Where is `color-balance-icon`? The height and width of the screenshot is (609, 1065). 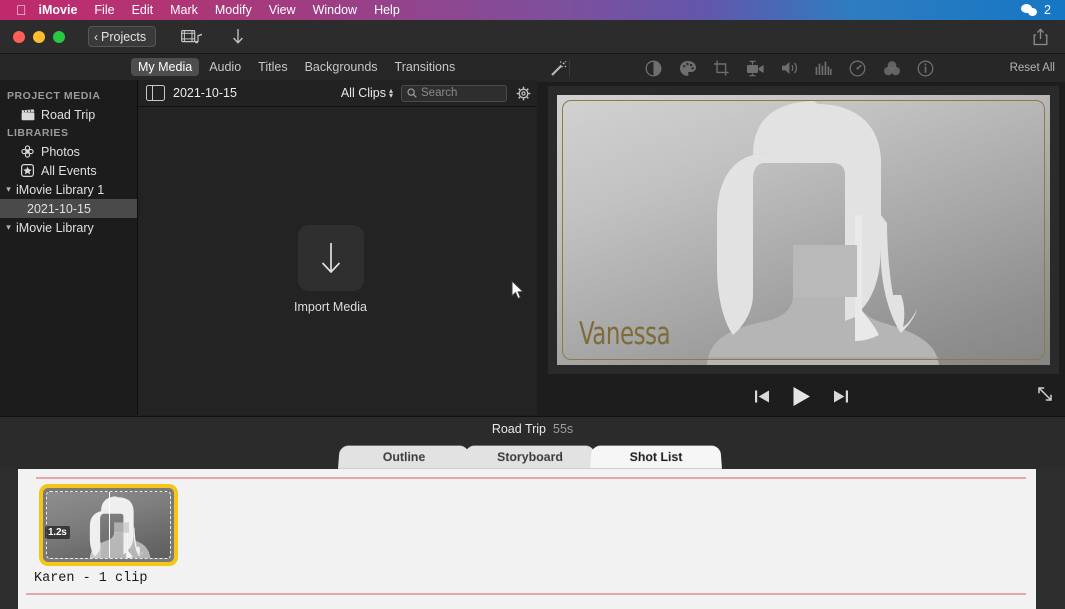 color-balance-icon is located at coordinates (653, 68).